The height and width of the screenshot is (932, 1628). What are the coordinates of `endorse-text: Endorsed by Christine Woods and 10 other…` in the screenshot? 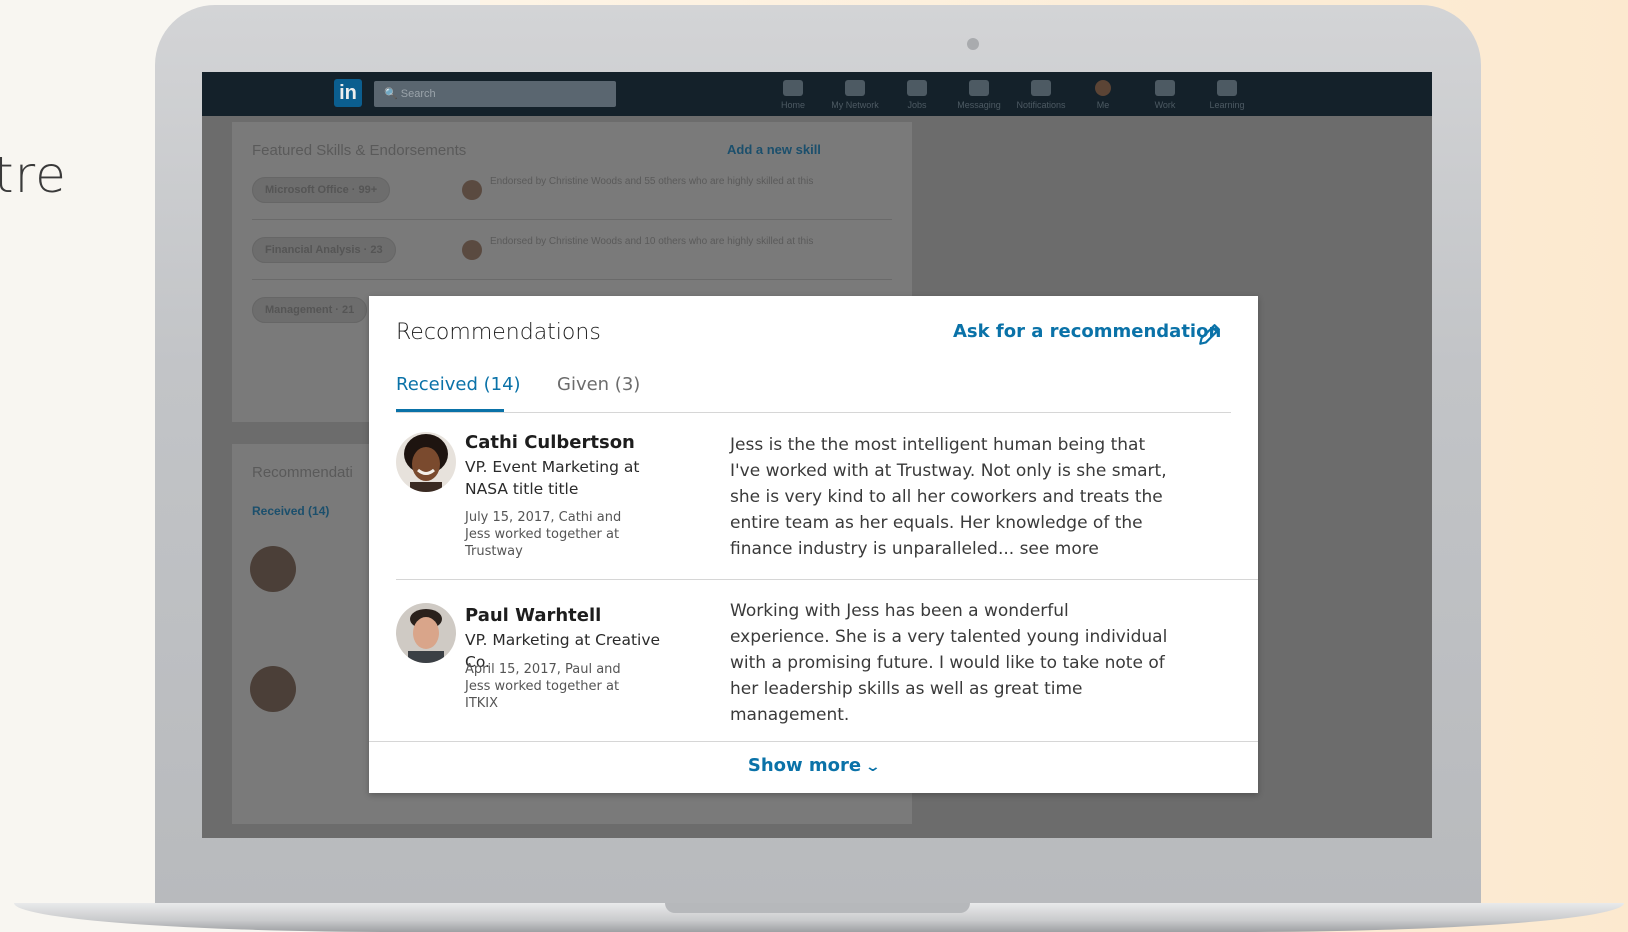 It's located at (652, 241).